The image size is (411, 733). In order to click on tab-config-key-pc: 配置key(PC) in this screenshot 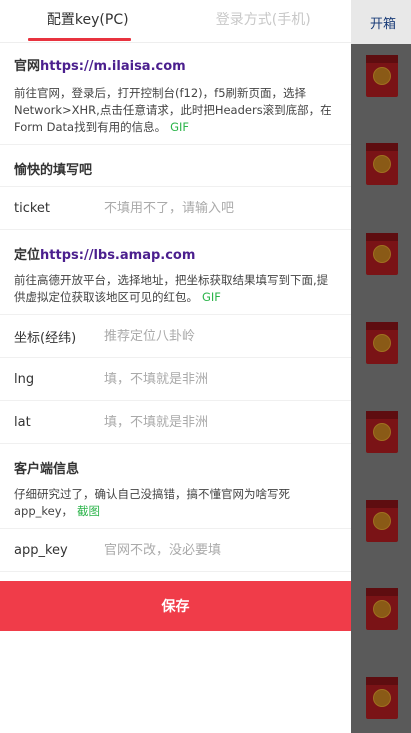, I will do `click(88, 21)`.